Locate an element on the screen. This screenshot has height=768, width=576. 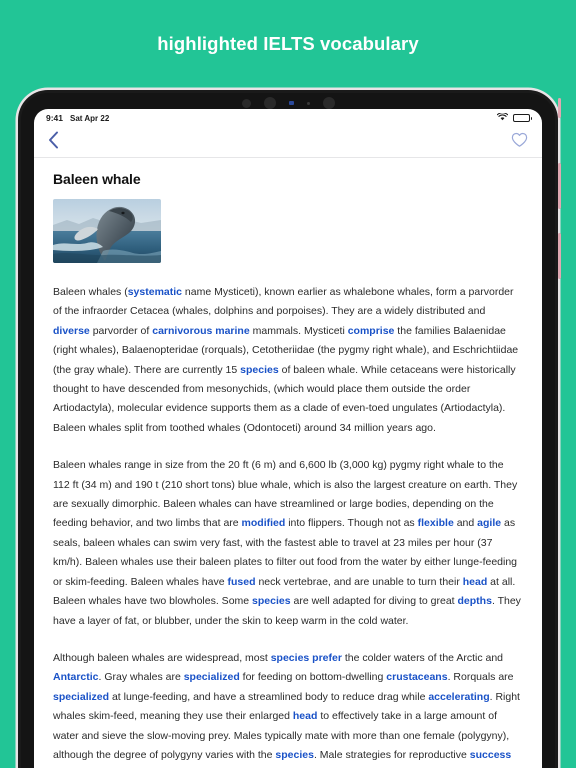
highlighted-vocabulary-word: Antarctic is located at coordinates (76, 677).